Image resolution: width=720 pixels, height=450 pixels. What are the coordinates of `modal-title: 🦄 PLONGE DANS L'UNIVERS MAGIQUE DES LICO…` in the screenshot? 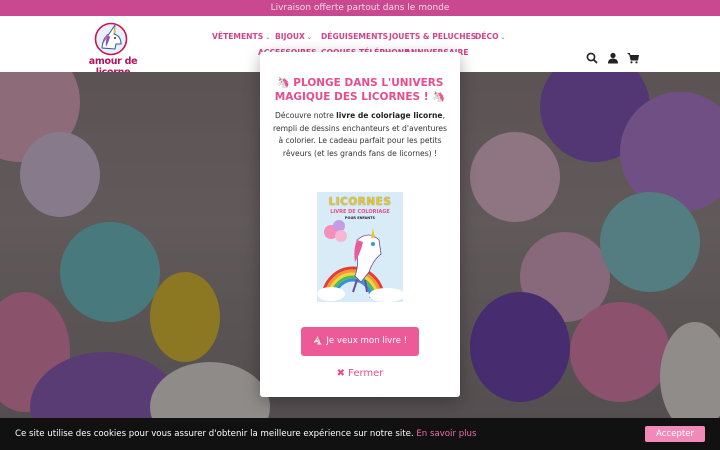 It's located at (360, 90).